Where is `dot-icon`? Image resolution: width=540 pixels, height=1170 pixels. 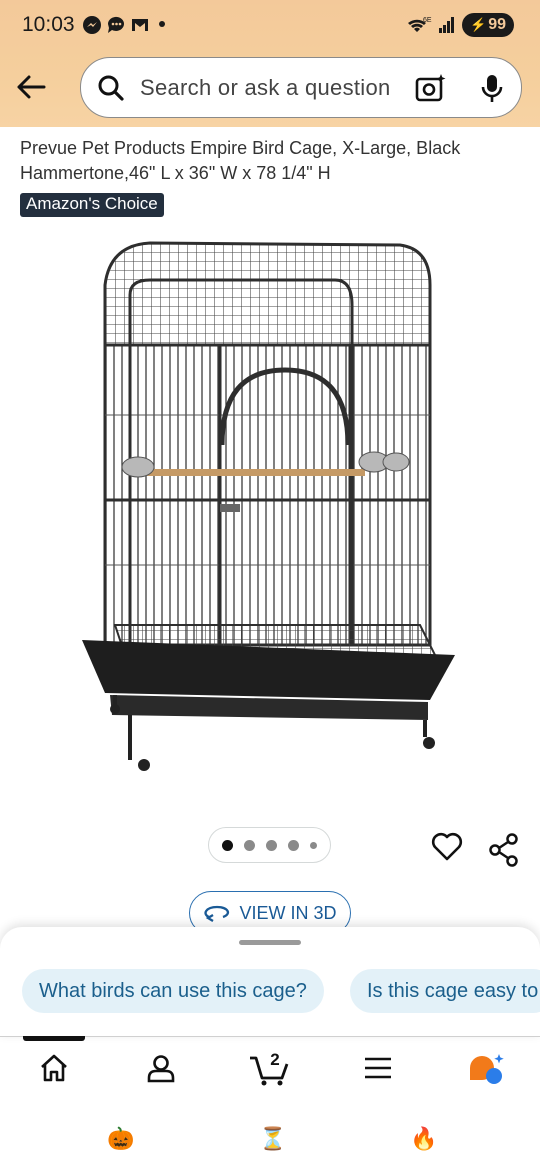
dot-icon is located at coordinates (162, 24).